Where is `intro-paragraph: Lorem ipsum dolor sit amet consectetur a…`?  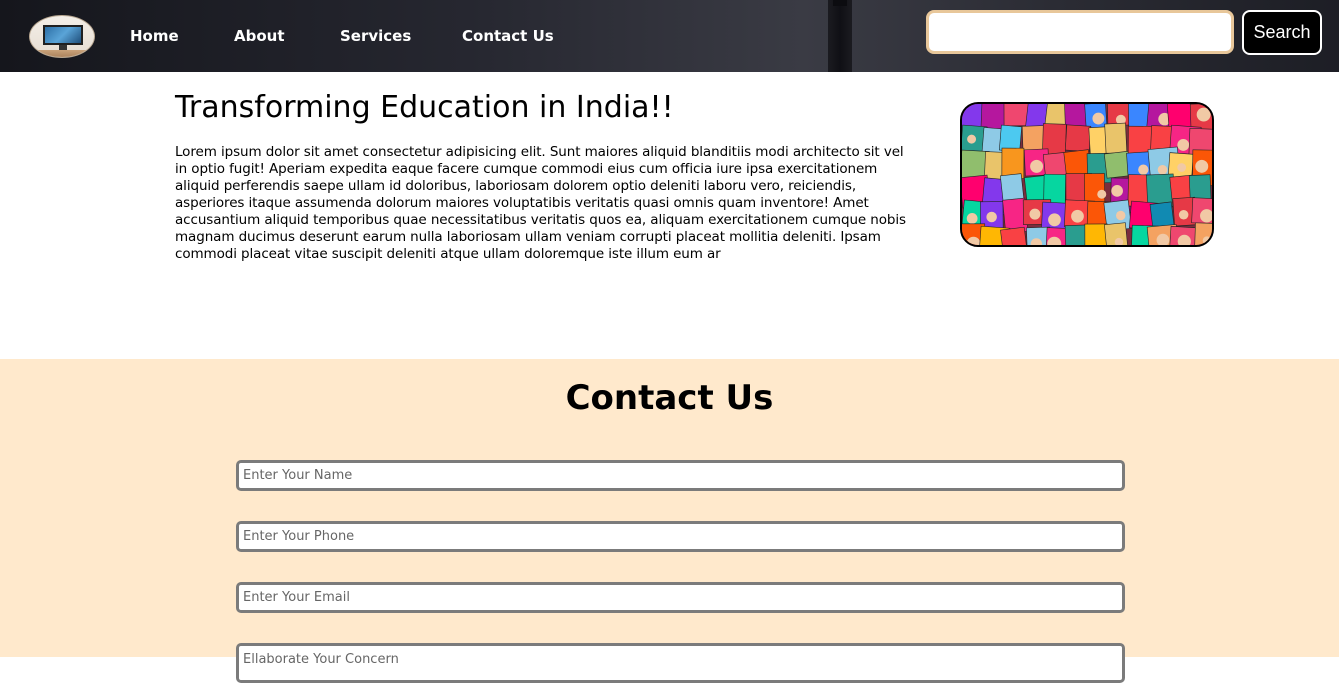 intro-paragraph: Lorem ipsum dolor sit amet consectetur a… is located at coordinates (540, 203).